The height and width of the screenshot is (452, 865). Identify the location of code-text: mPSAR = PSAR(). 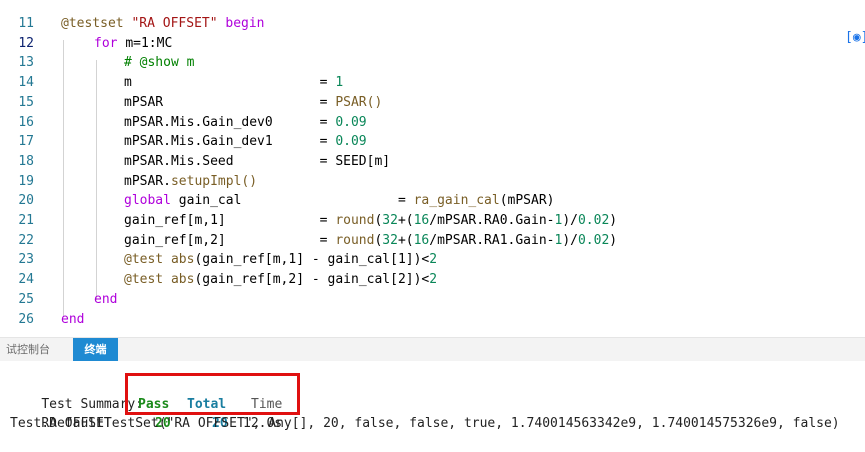
(253, 103).